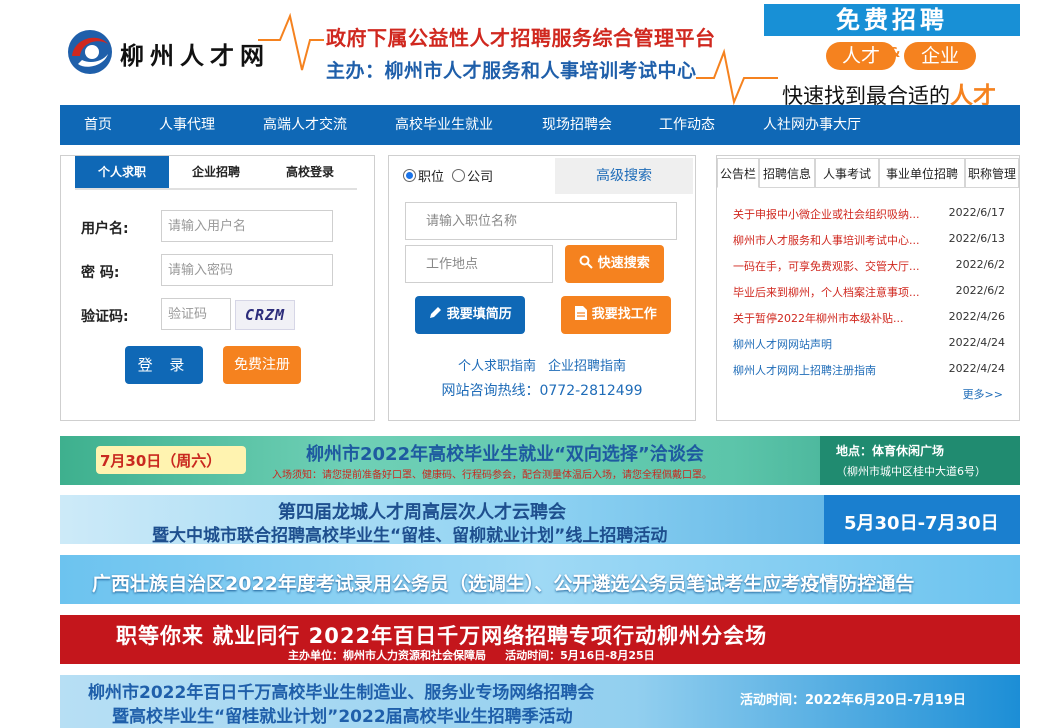 The image size is (1048, 728). Describe the element at coordinates (448, 175) in the screenshot. I see `search-type-radios: 职位 公司` at that location.